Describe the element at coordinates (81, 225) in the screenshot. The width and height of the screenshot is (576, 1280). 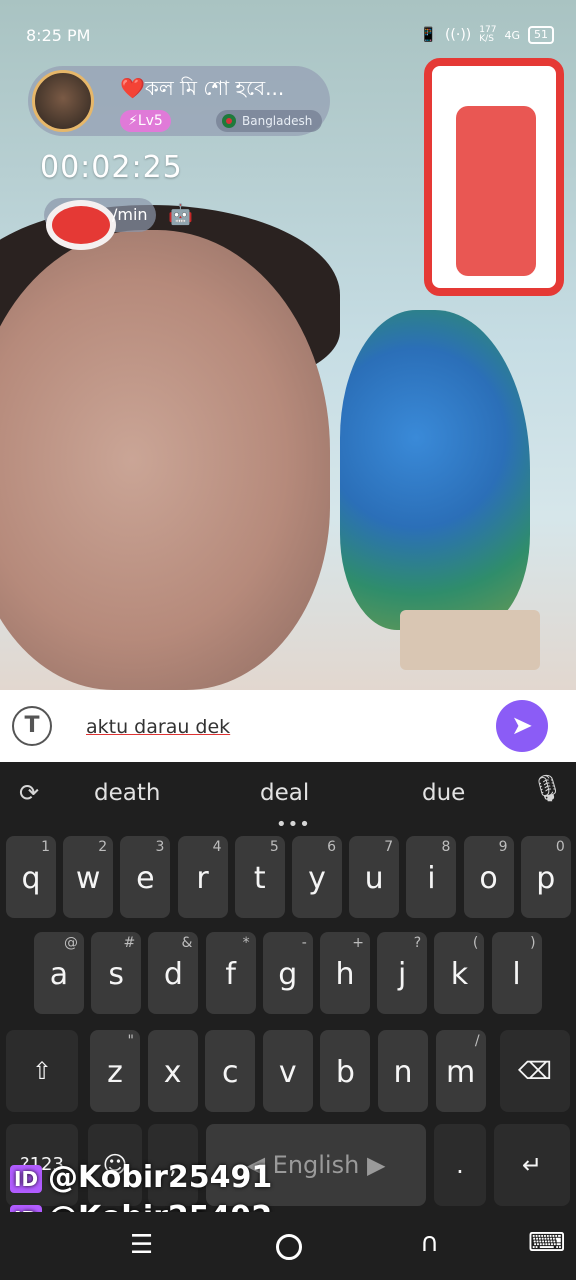
I see `redaction-scribble` at that location.